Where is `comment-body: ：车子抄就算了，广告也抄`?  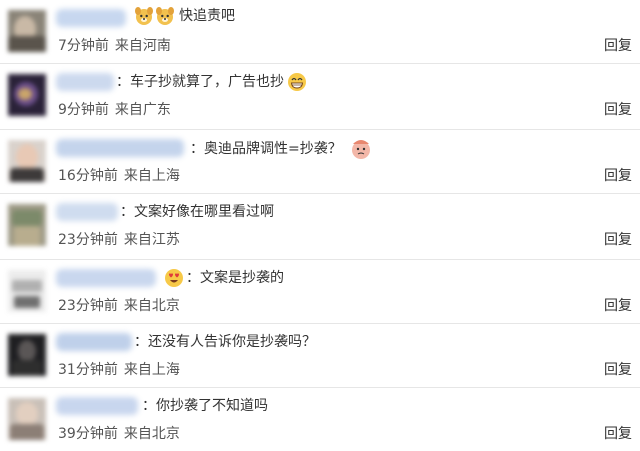 comment-body: ：车子抄就算了，广告也抄 is located at coordinates (211, 82).